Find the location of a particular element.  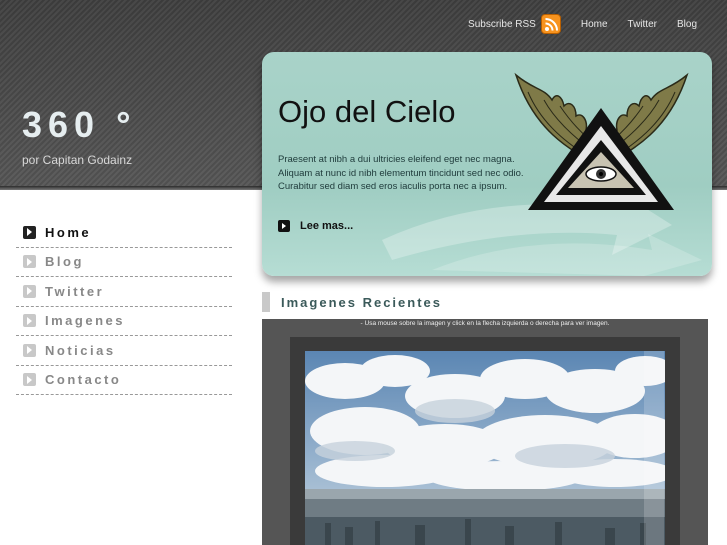

topnav-home-link: Home is located at coordinates (594, 24).